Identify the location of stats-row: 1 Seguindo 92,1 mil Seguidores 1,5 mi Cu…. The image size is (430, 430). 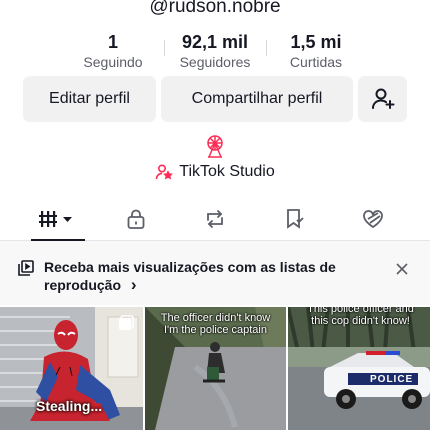
(215, 52).